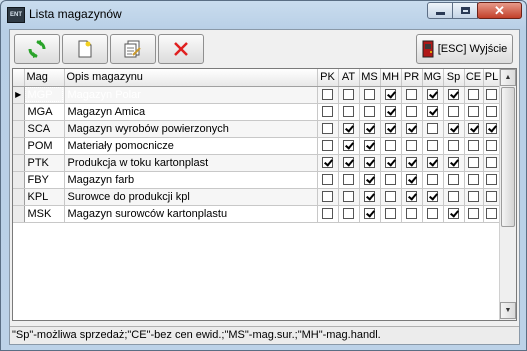  Describe the element at coordinates (370, 78) in the screenshot. I see `column-header-ms: MS` at that location.